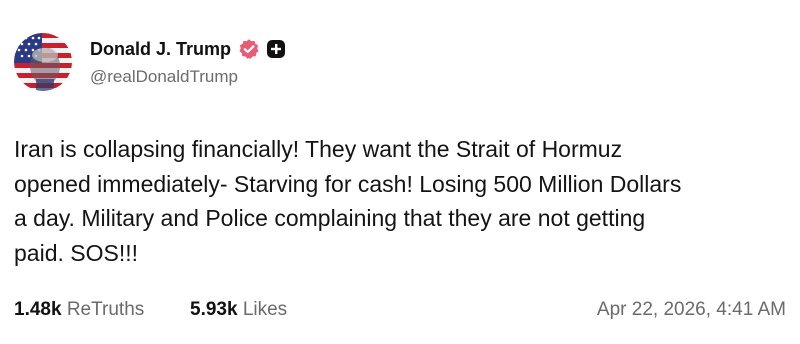 The image size is (800, 344). What do you see at coordinates (691, 310) in the screenshot?
I see `post-timestamp: Apr 22, 2026, 4:41 AM` at bounding box center [691, 310].